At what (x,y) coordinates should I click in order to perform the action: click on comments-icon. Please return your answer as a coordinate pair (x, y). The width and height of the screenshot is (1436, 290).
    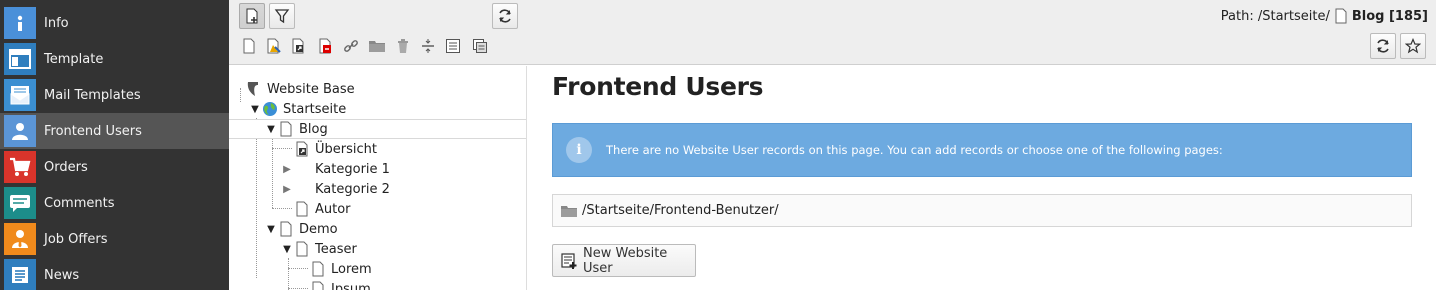
    Looking at the image, I should click on (20, 203).